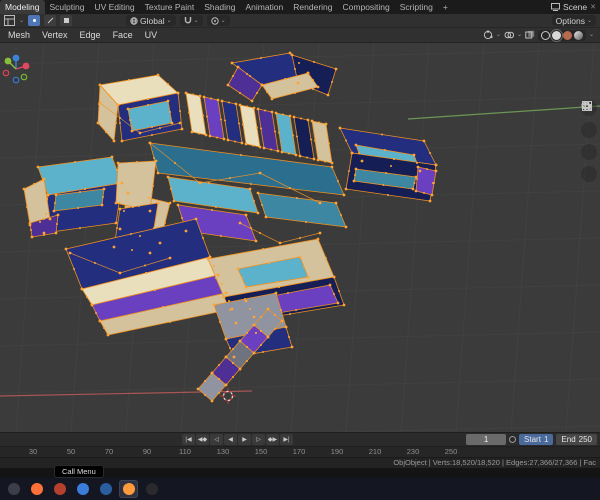 The image size is (600, 500). Describe the element at coordinates (55, 35) in the screenshot. I see `menu-vertex: Vertex` at that location.